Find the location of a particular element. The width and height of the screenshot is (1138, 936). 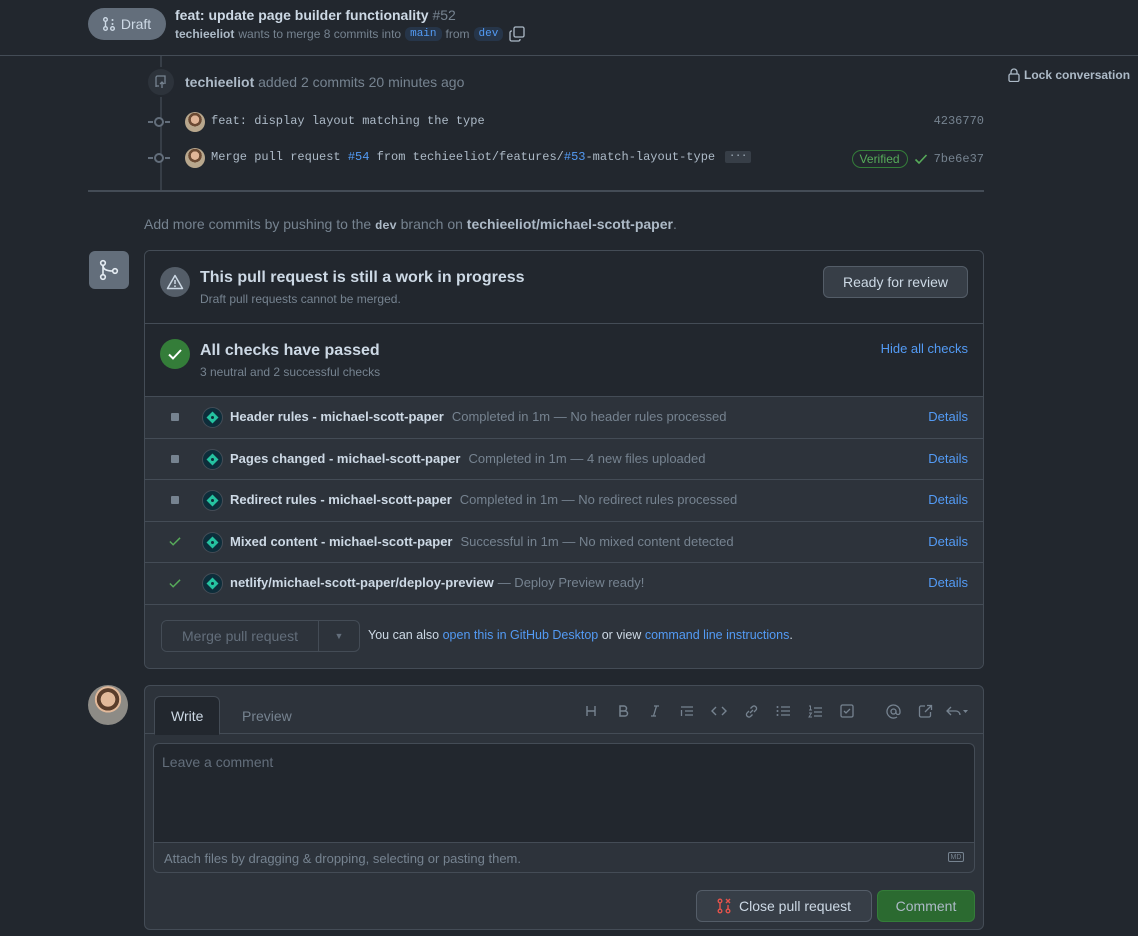

copy-icon is located at coordinates (517, 34).